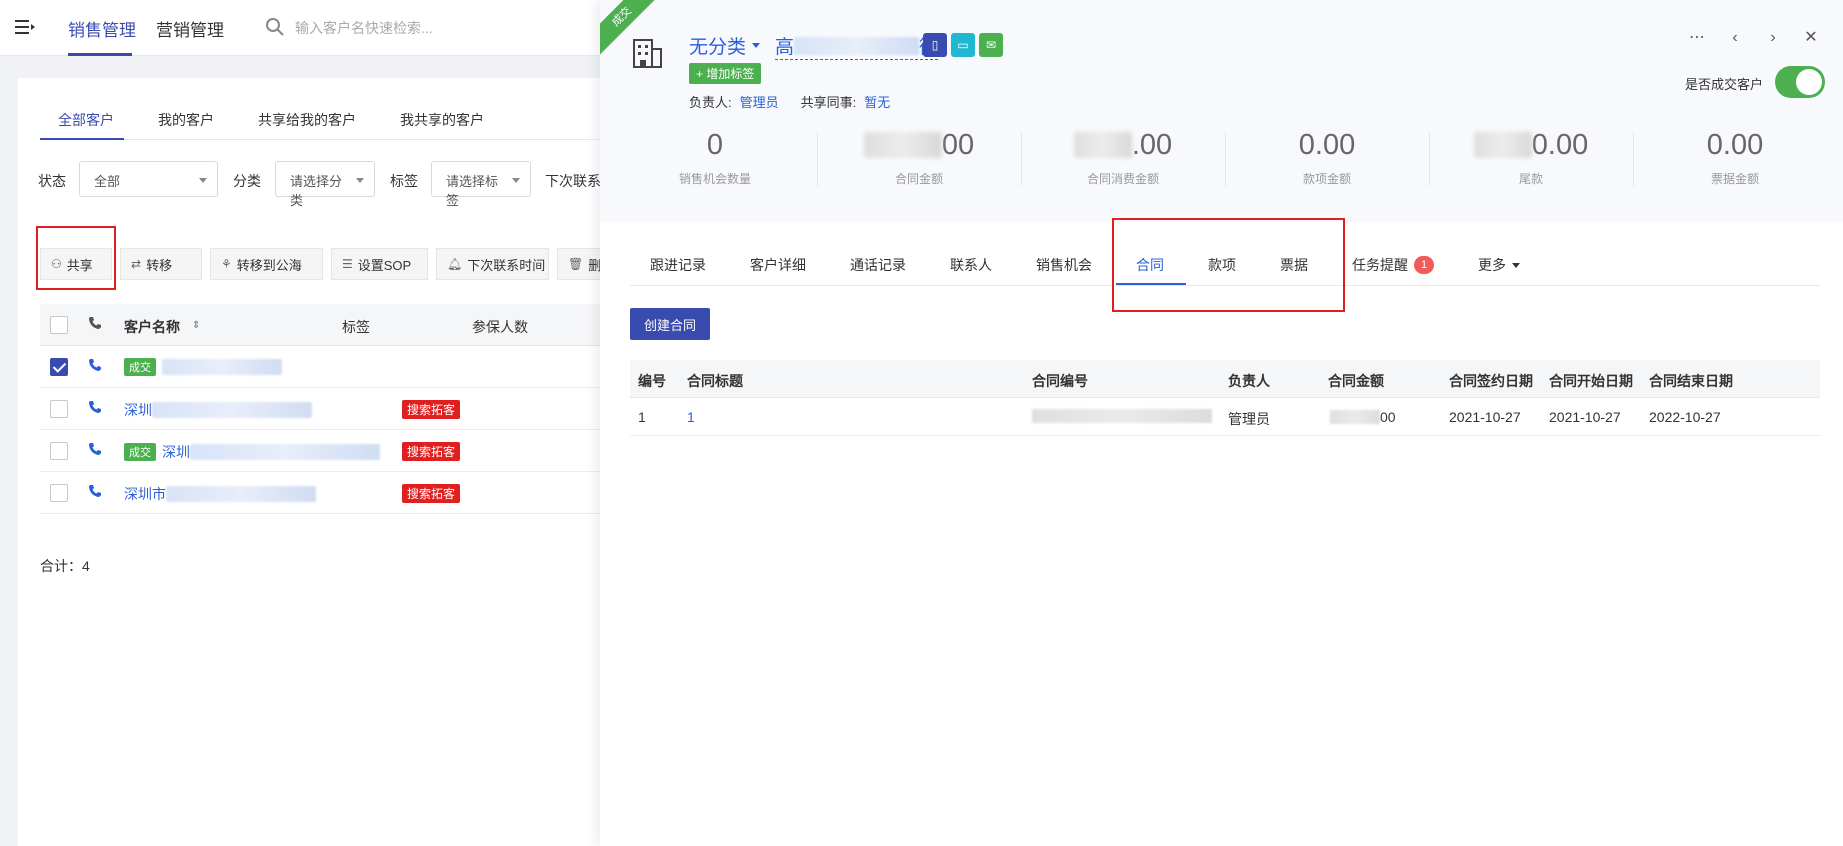 The height and width of the screenshot is (846, 1843). What do you see at coordinates (963, 45) in the screenshot?
I see `message-icon: ▭` at bounding box center [963, 45].